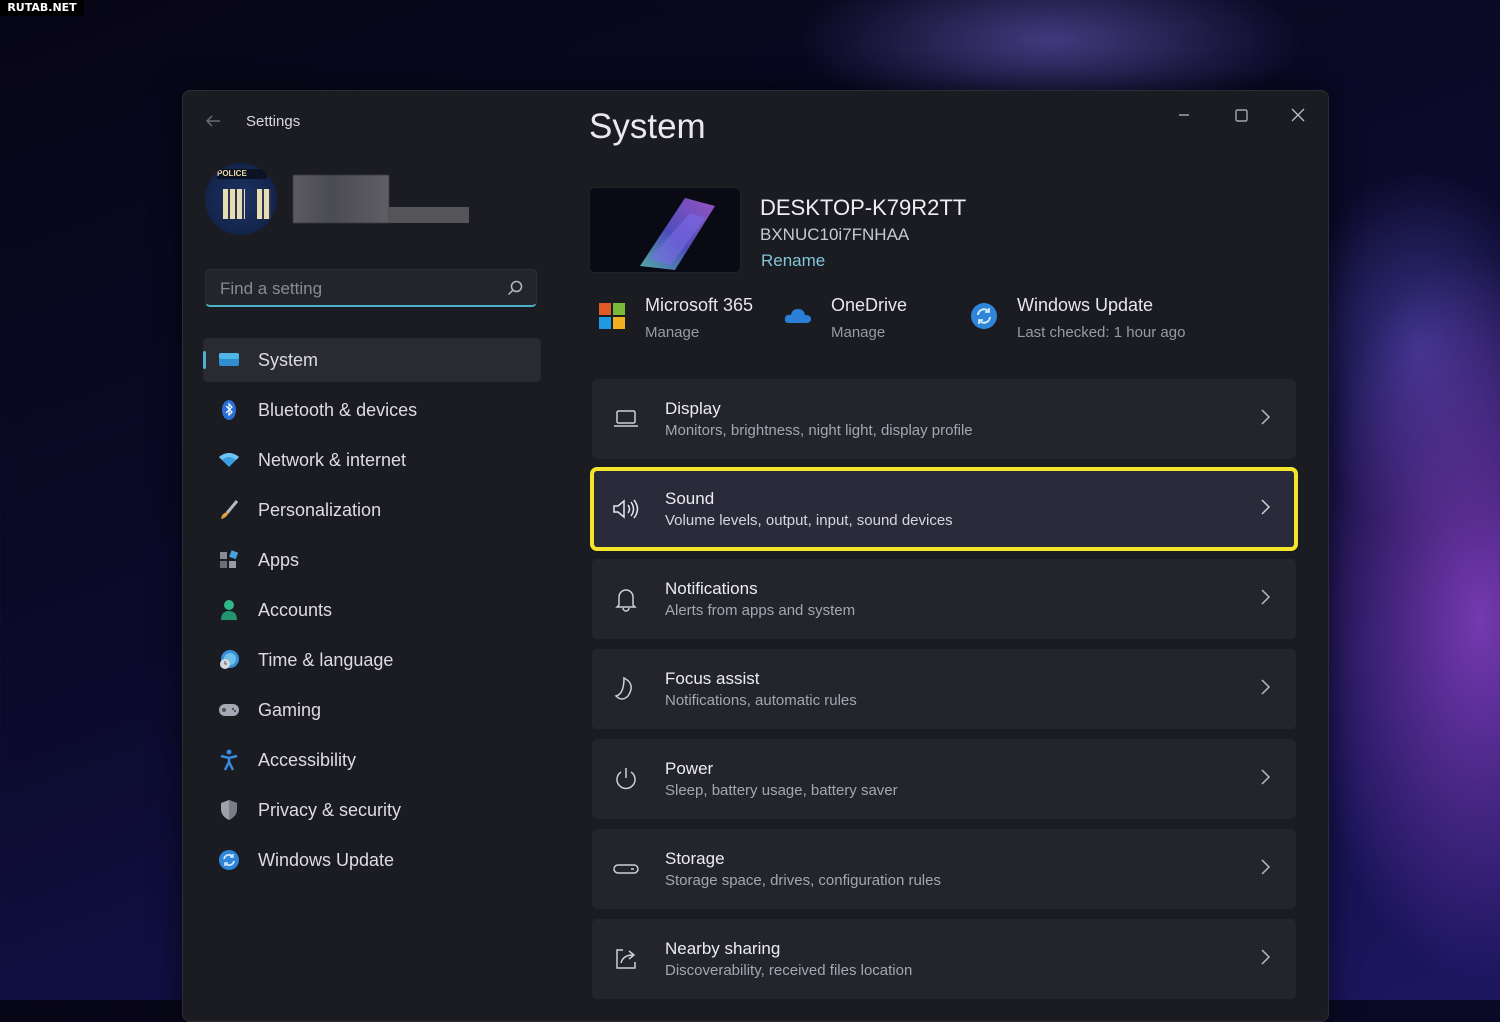 The image size is (1500, 1022). What do you see at coordinates (372, 710) in the screenshot?
I see `sidebar-item-gaming: Gaming` at bounding box center [372, 710].